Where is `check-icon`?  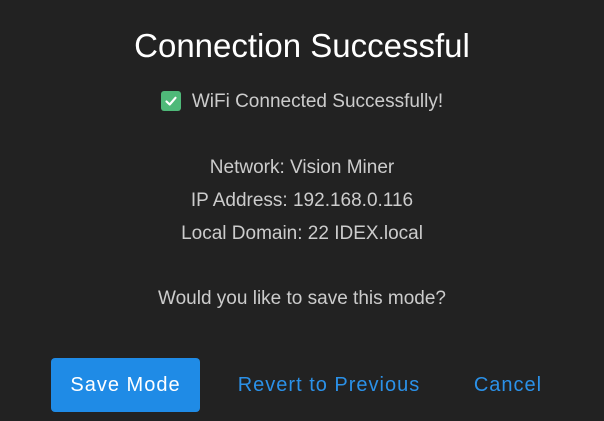
check-icon is located at coordinates (170, 101).